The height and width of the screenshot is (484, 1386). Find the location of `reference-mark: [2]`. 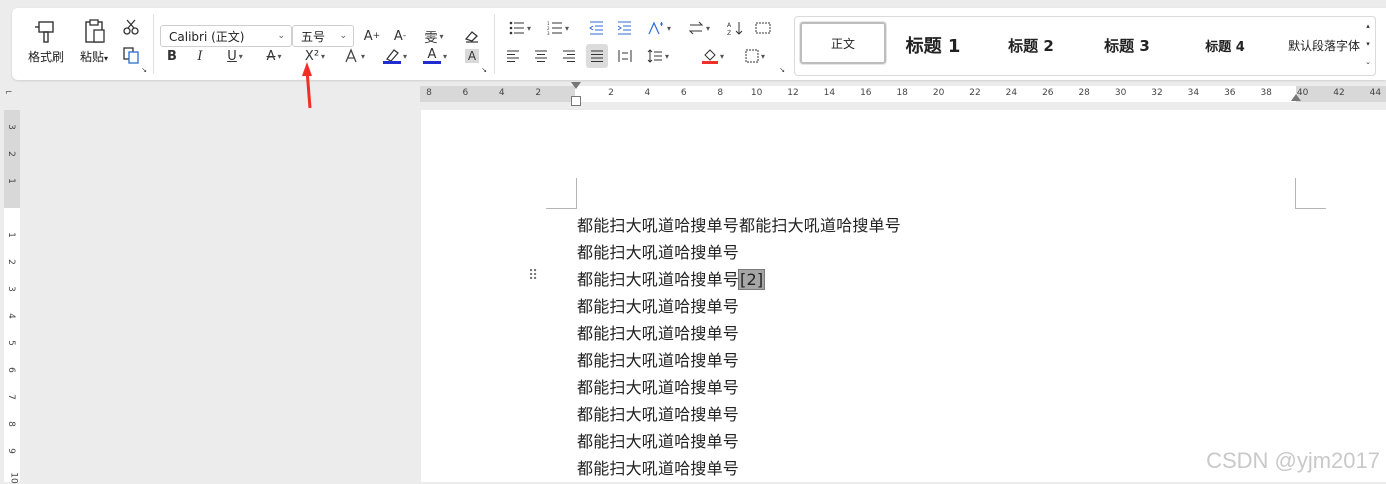

reference-mark: [2] is located at coordinates (752, 279).